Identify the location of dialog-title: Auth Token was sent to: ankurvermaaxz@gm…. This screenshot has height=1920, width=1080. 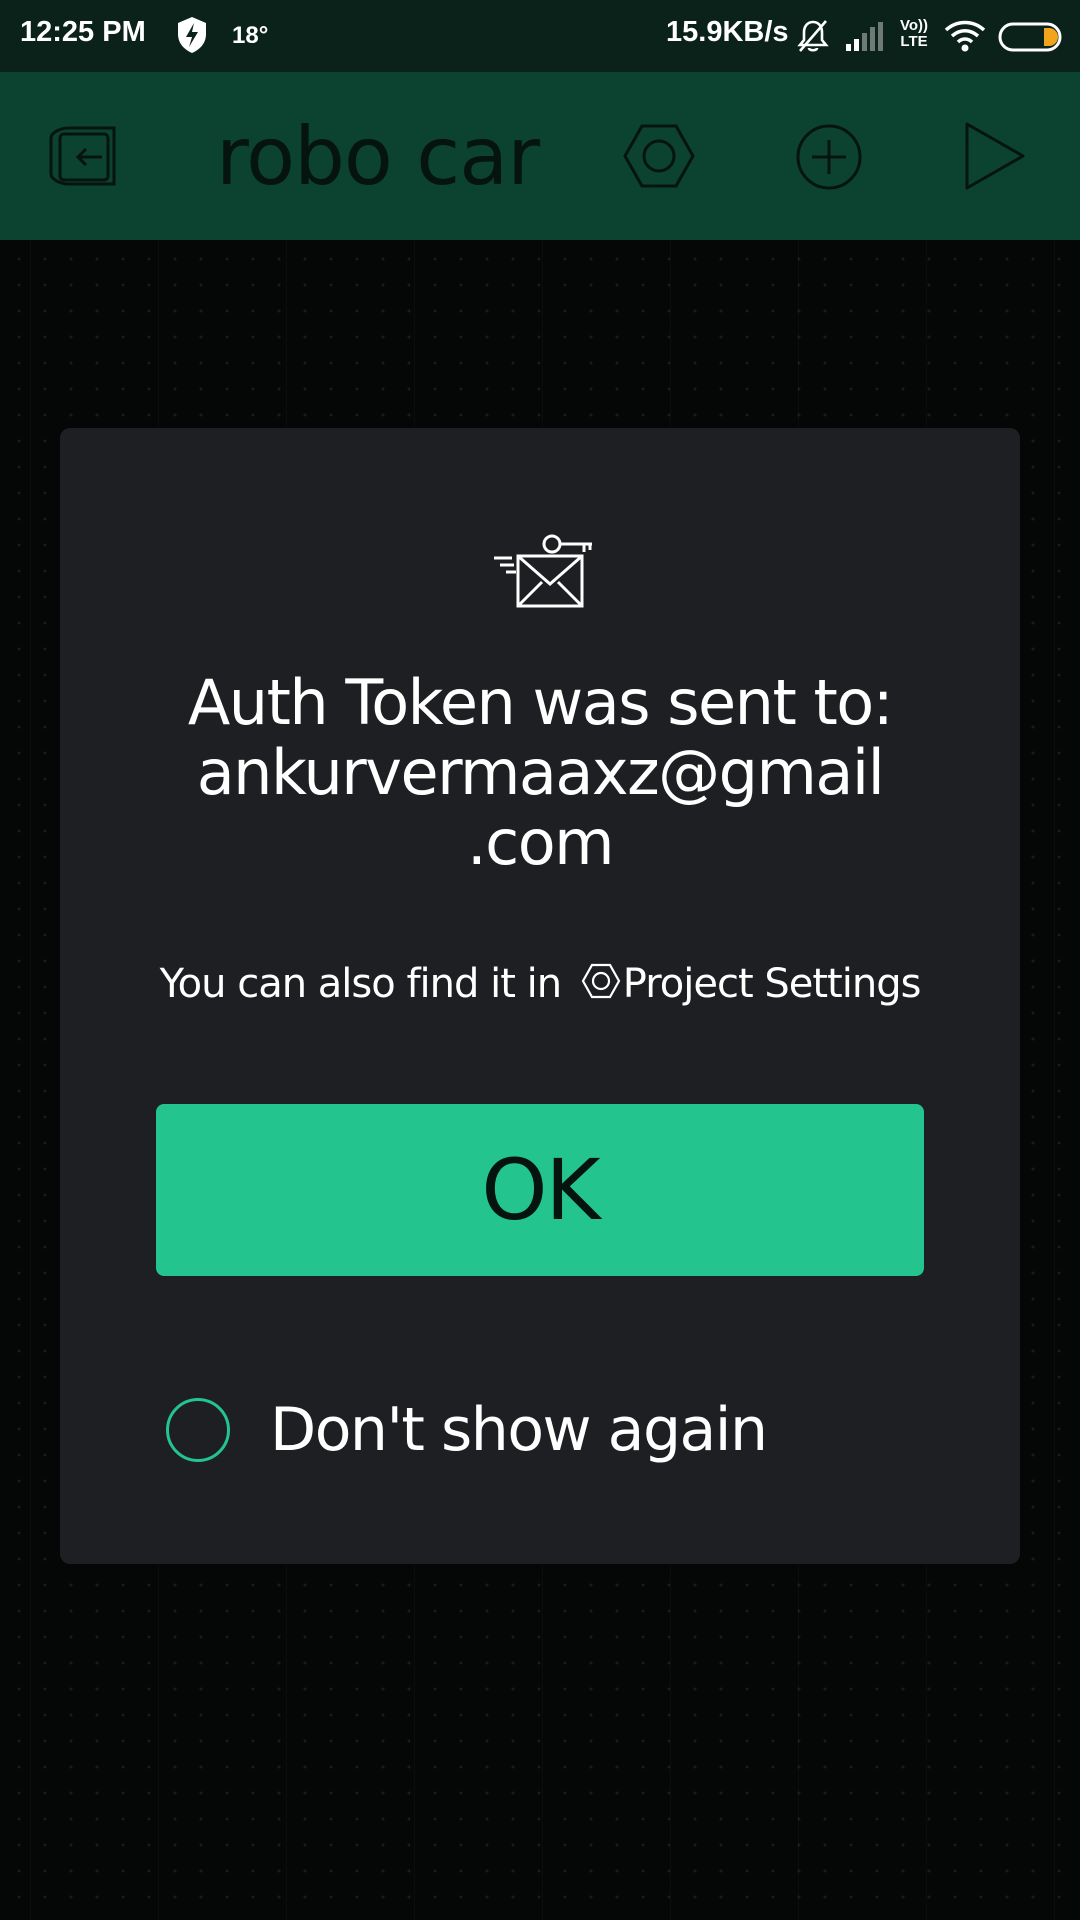
(540, 773).